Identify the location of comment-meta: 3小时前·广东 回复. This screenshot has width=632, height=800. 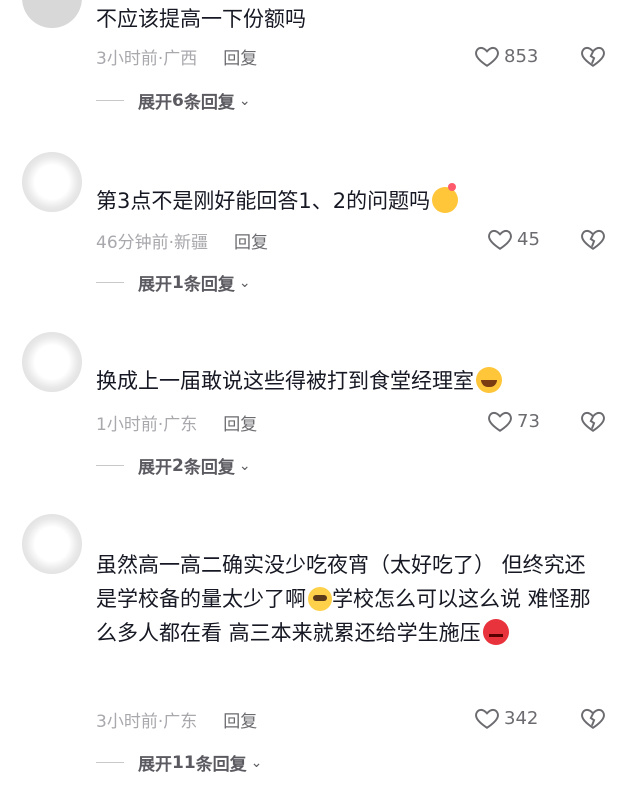
(177, 722).